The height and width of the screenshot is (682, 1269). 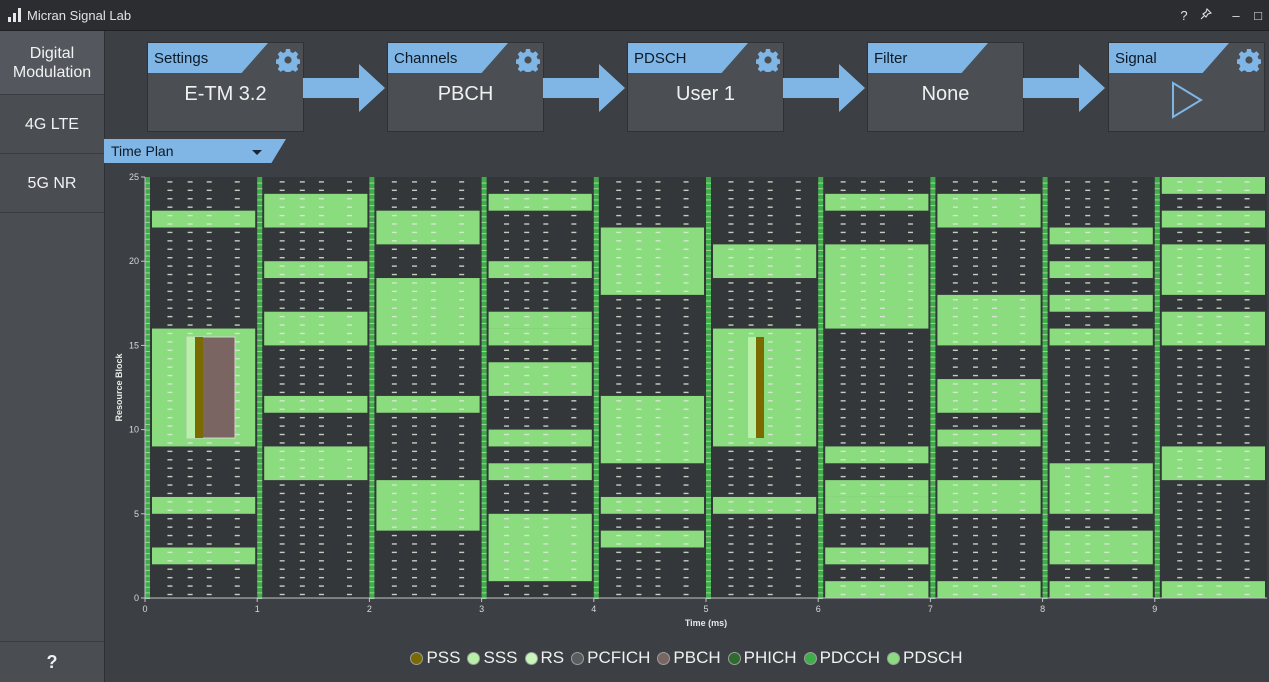 What do you see at coordinates (925, 658) in the screenshot?
I see `legend-item-pdsch: PDSCH` at bounding box center [925, 658].